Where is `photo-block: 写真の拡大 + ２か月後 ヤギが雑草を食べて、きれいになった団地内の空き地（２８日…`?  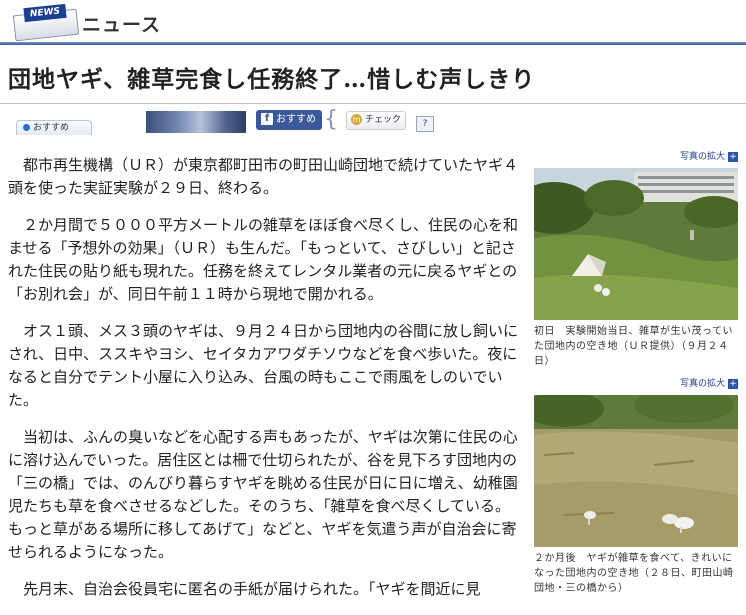
photo-block: 写真の拡大 + ２か月後 ヤギが雑草を食べて、きれいになった団地内の空き地（２８日… is located at coordinates (636, 486).